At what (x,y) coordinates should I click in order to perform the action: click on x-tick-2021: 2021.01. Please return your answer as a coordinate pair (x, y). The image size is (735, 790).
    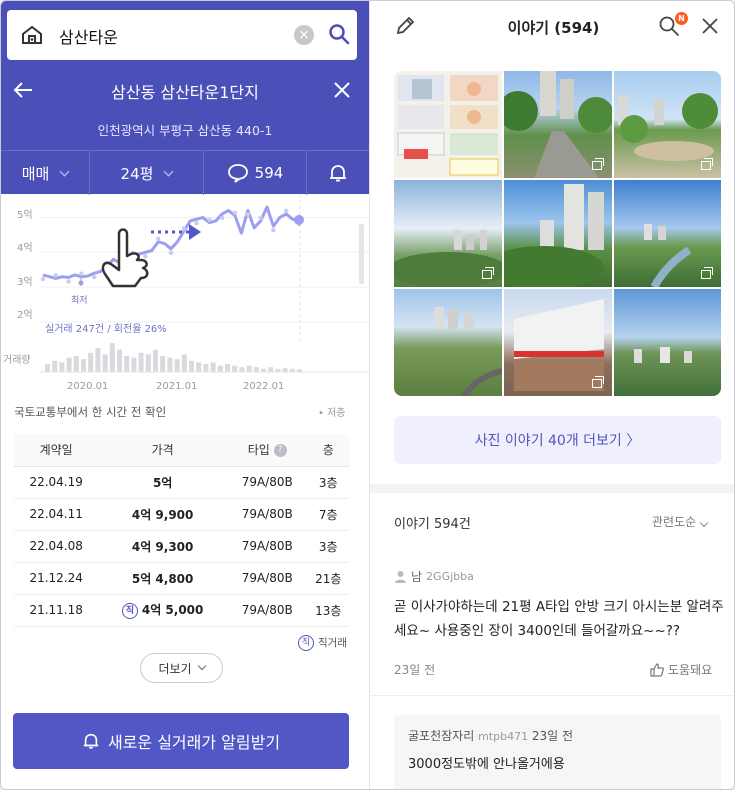
    Looking at the image, I should click on (177, 386).